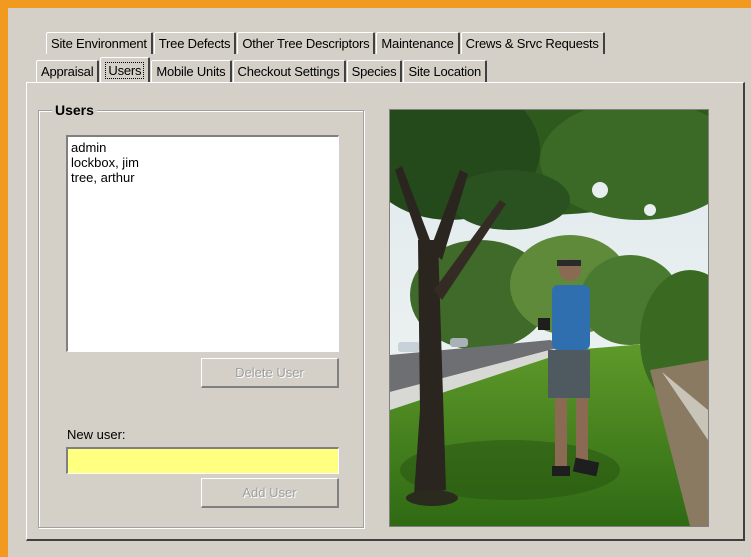  Describe the element at coordinates (306, 43) in the screenshot. I see `tab-other-tree-descriptors: Other Tree Descriptors` at that location.